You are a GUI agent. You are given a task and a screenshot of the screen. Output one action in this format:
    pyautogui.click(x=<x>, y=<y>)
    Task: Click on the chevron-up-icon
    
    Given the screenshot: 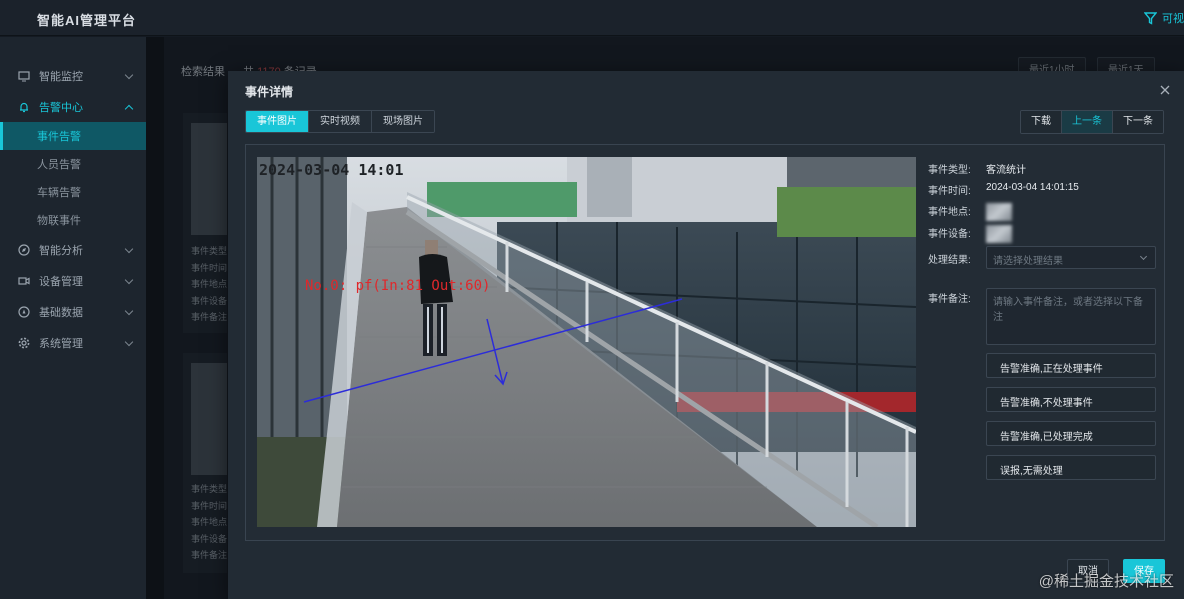 What is the action you would take?
    pyautogui.click(x=129, y=109)
    